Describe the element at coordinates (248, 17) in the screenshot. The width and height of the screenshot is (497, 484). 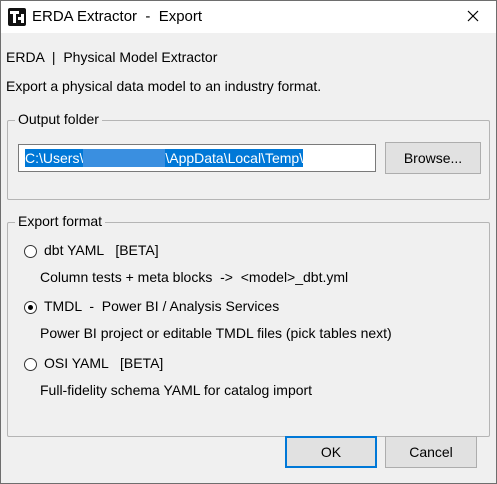
I see `title-bar: ERDA Extractor - Export` at that location.